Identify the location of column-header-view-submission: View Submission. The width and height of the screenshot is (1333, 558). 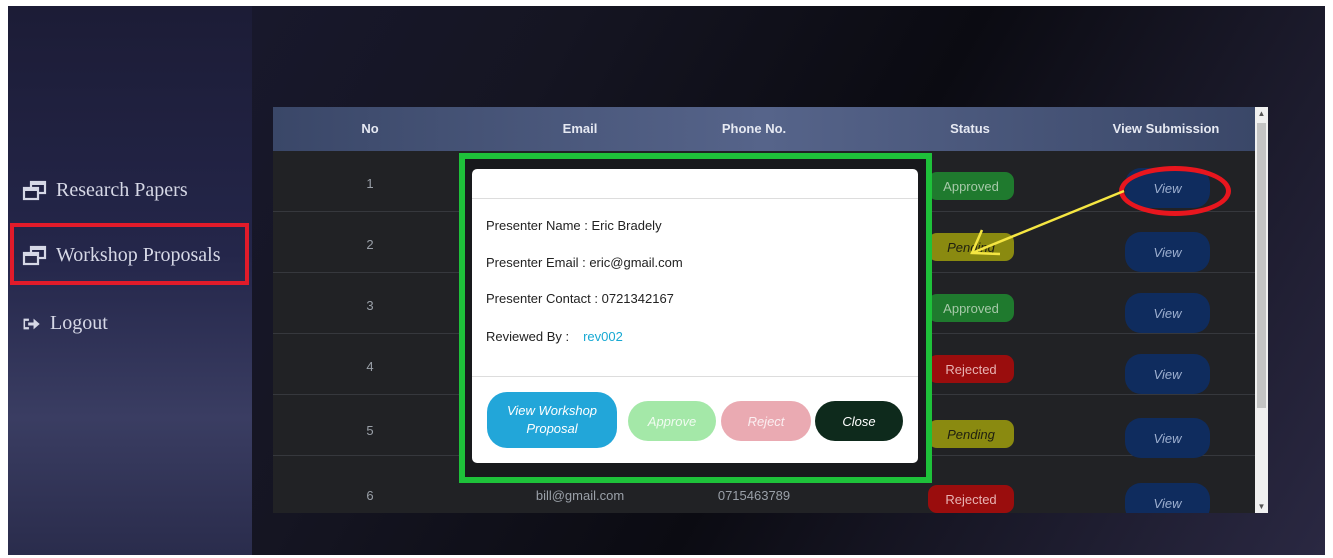
(1166, 128).